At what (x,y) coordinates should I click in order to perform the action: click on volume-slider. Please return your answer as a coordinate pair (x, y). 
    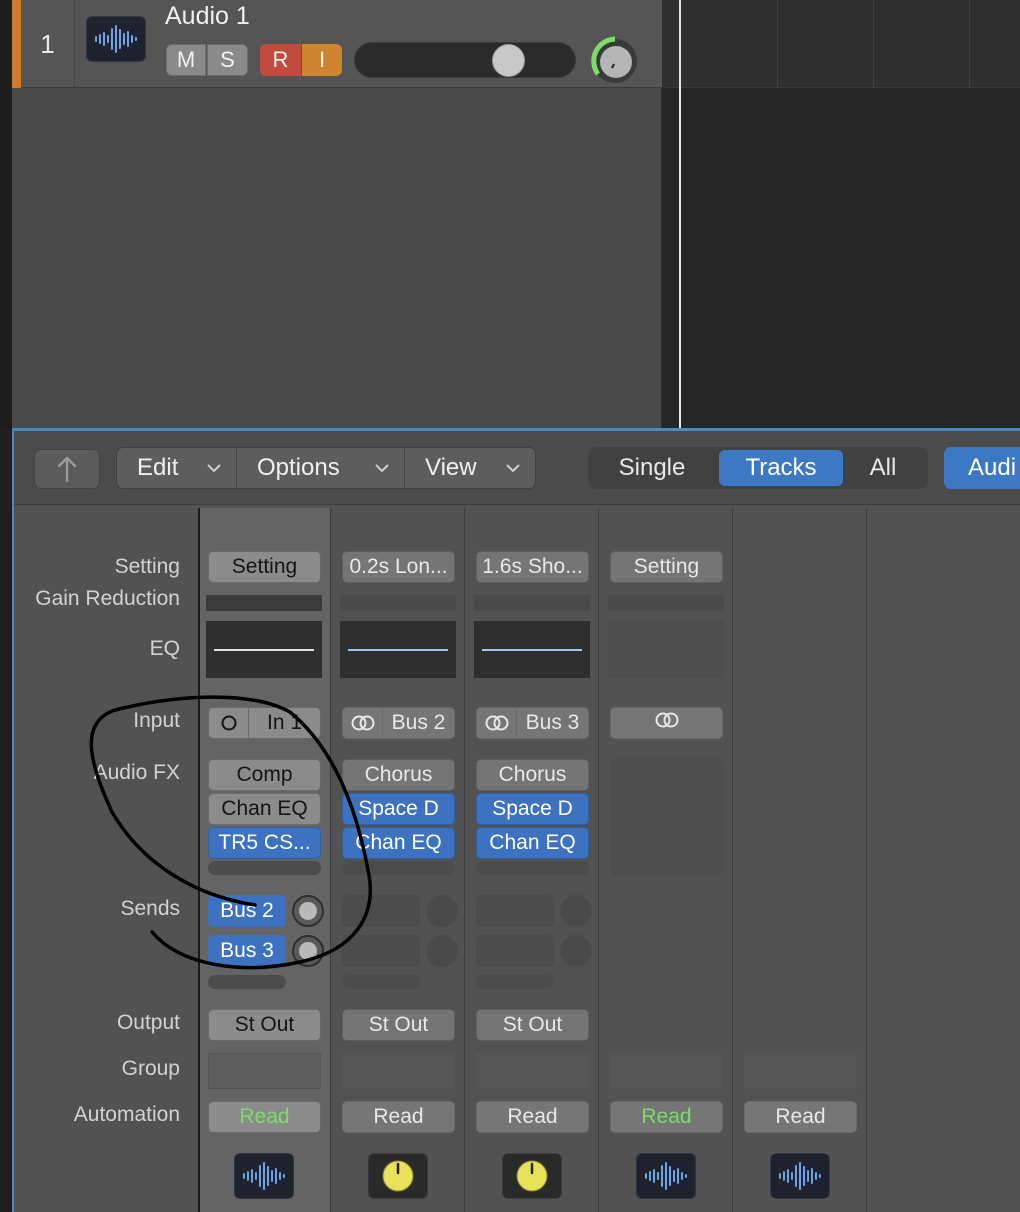
    Looking at the image, I should click on (465, 60).